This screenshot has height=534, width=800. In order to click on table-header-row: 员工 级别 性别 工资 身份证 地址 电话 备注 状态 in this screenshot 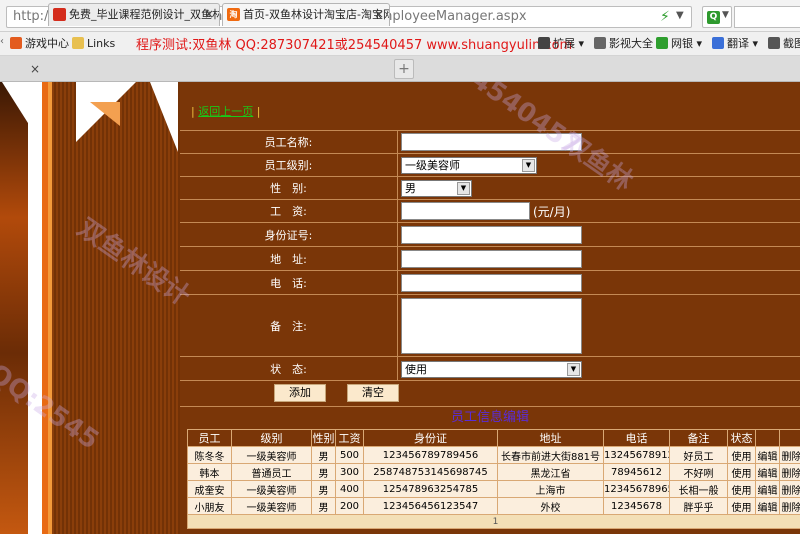, I will do `click(493, 438)`.